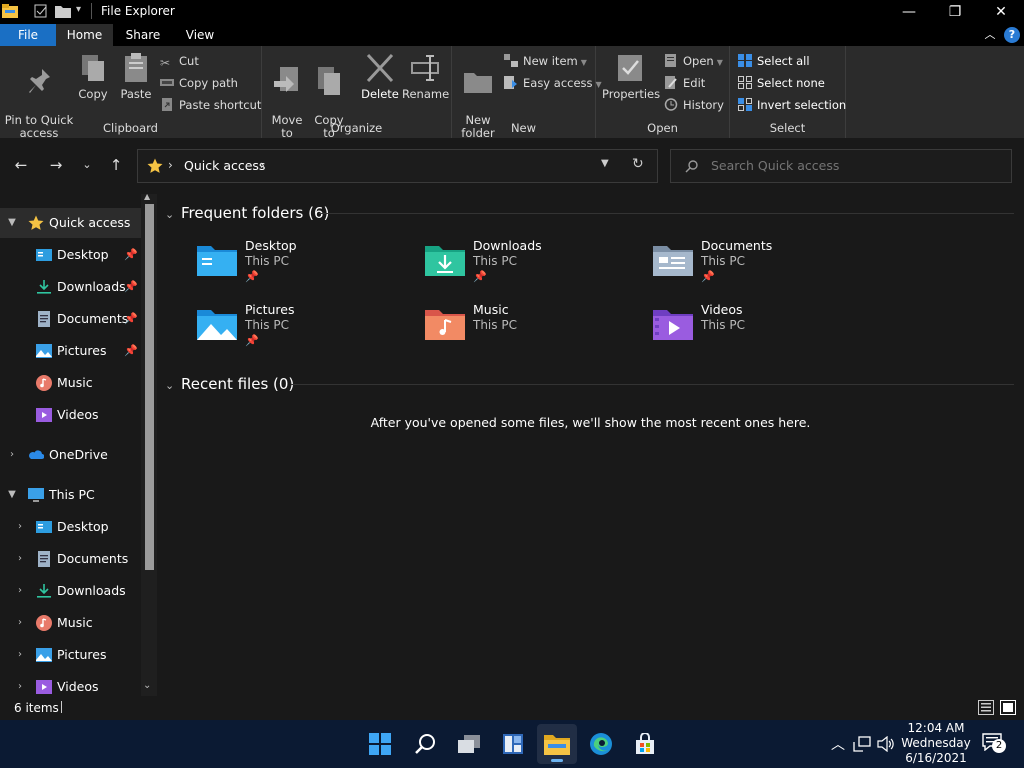 The width and height of the screenshot is (1024, 768). Describe the element at coordinates (87, 168) in the screenshot. I see `recent-locations-chevron-icon: ⌄` at that location.